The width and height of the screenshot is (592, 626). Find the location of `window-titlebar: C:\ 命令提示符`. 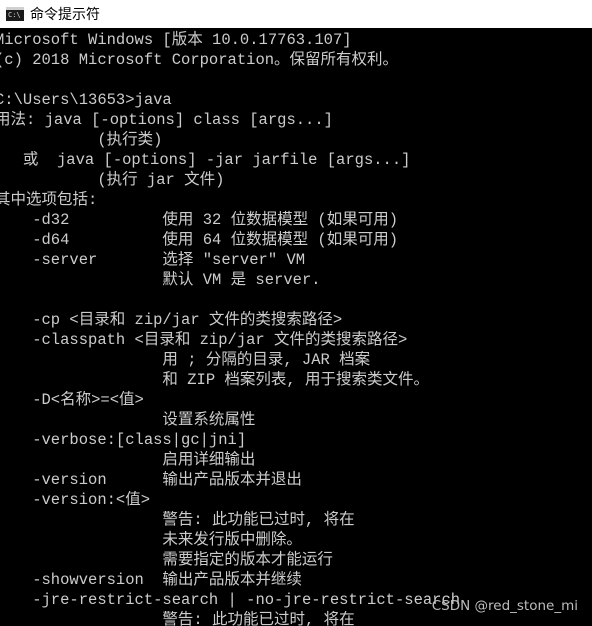

window-titlebar: C:\ 命令提示符 is located at coordinates (296, 14).